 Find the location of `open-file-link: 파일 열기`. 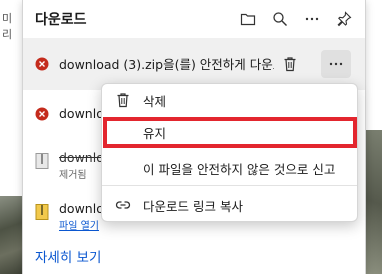

open-file-link: 파일 열기 is located at coordinates (79, 224).